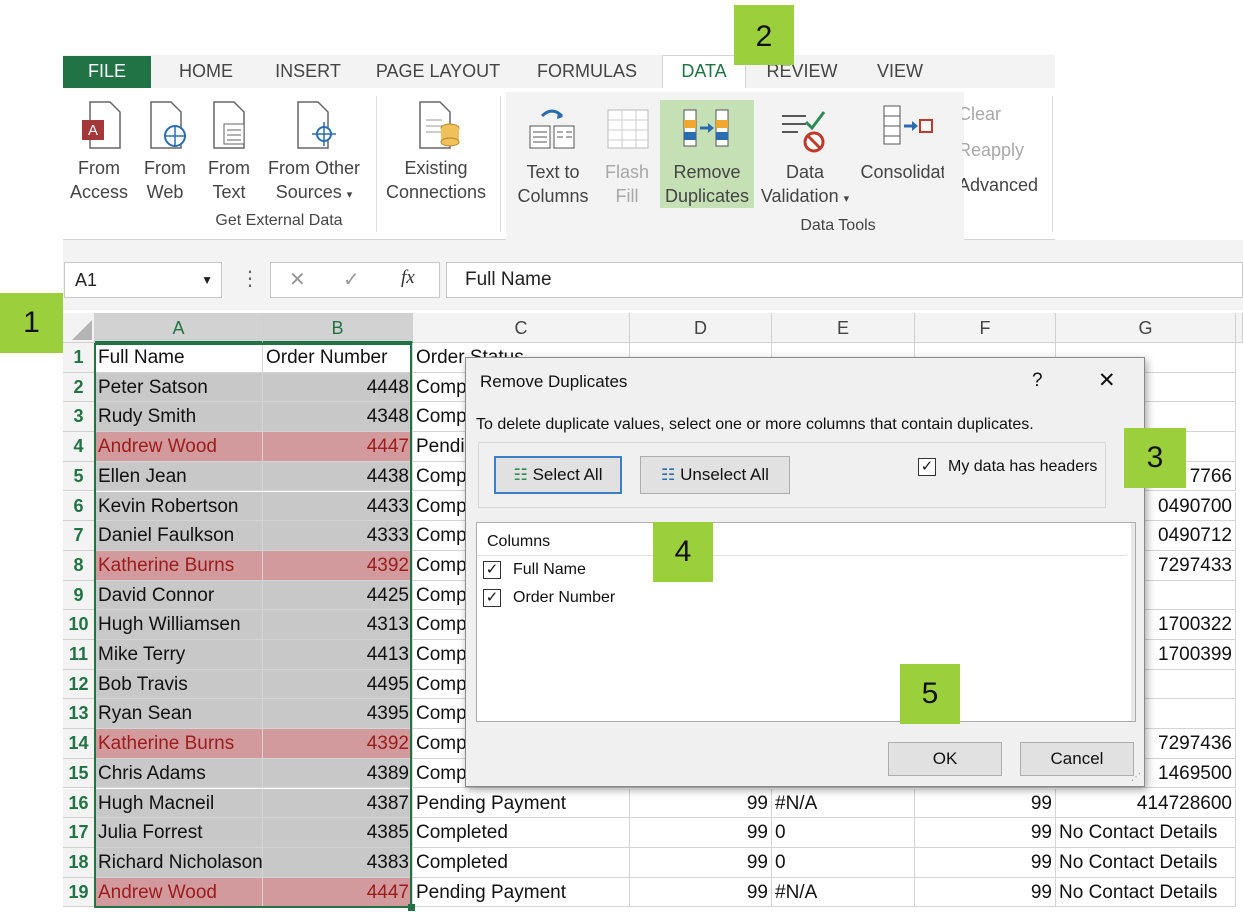 This screenshot has width=1243, height=912. What do you see at coordinates (79, 447) in the screenshot?
I see `row-header: 4` at bounding box center [79, 447].